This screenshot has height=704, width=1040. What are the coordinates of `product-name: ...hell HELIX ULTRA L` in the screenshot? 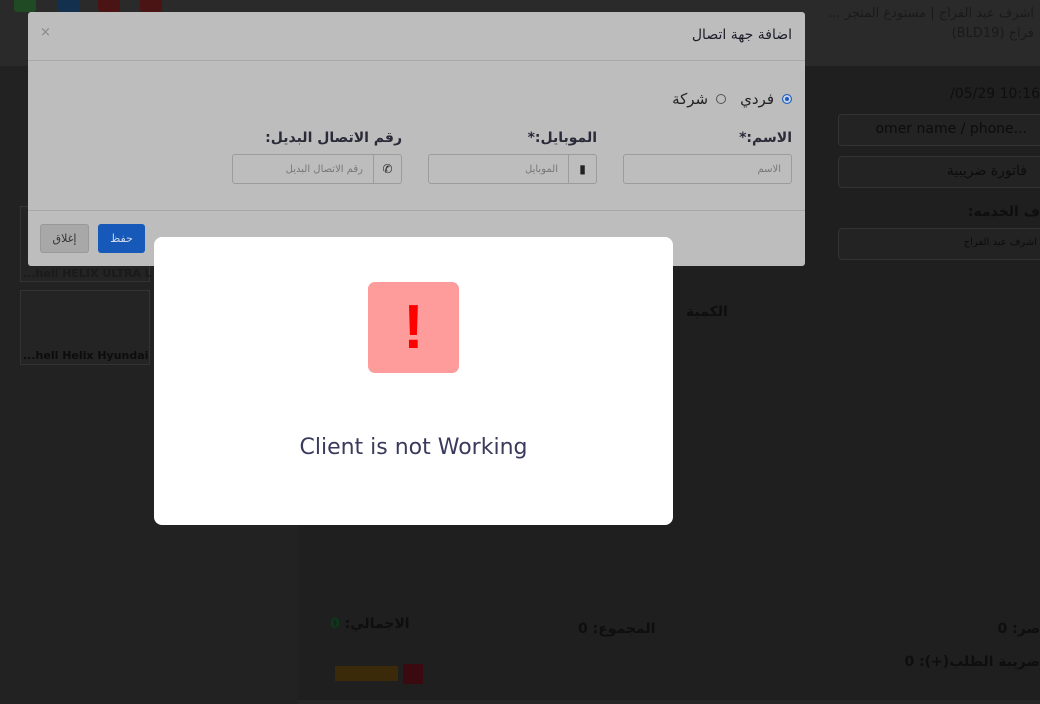 It's located at (87, 273).